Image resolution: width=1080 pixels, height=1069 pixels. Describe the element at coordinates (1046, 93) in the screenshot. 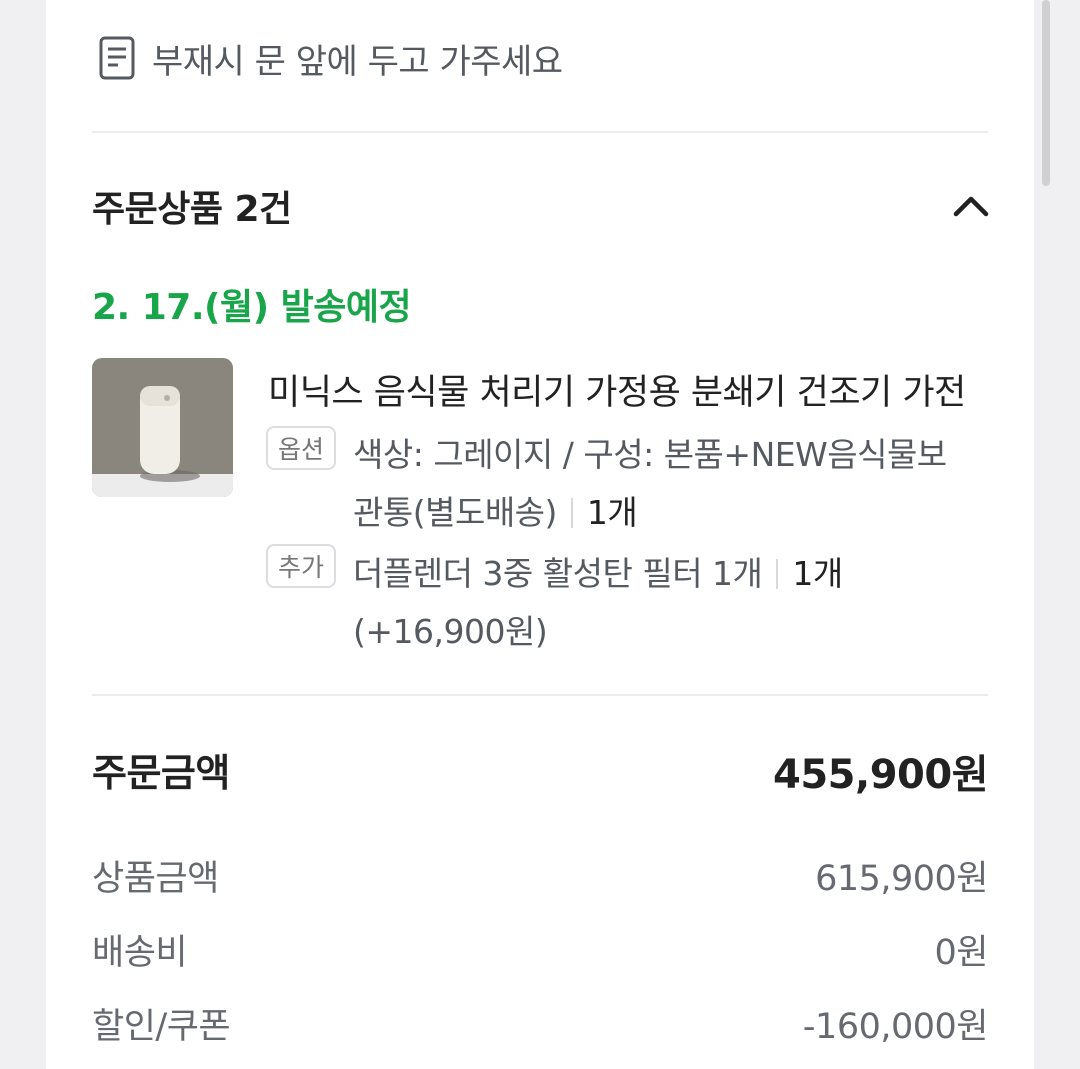

I see `scrollbar` at that location.